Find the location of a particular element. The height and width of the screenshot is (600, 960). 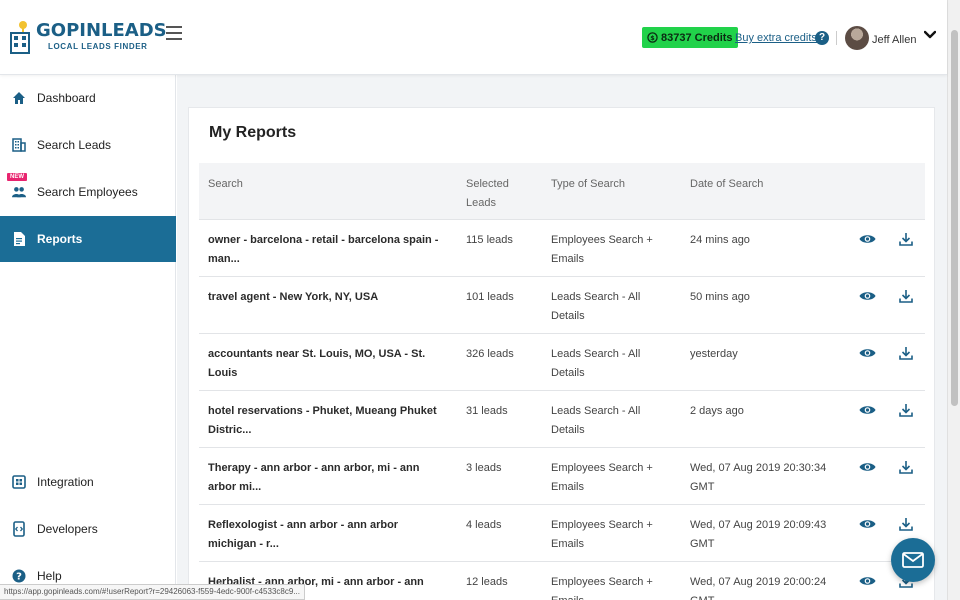

sidebar-item-label: Search Leads is located at coordinates (74, 145).